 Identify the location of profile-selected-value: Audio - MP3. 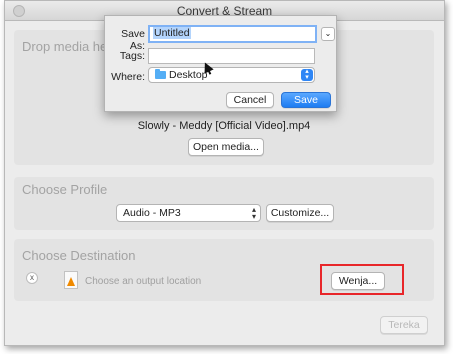
(152, 213).